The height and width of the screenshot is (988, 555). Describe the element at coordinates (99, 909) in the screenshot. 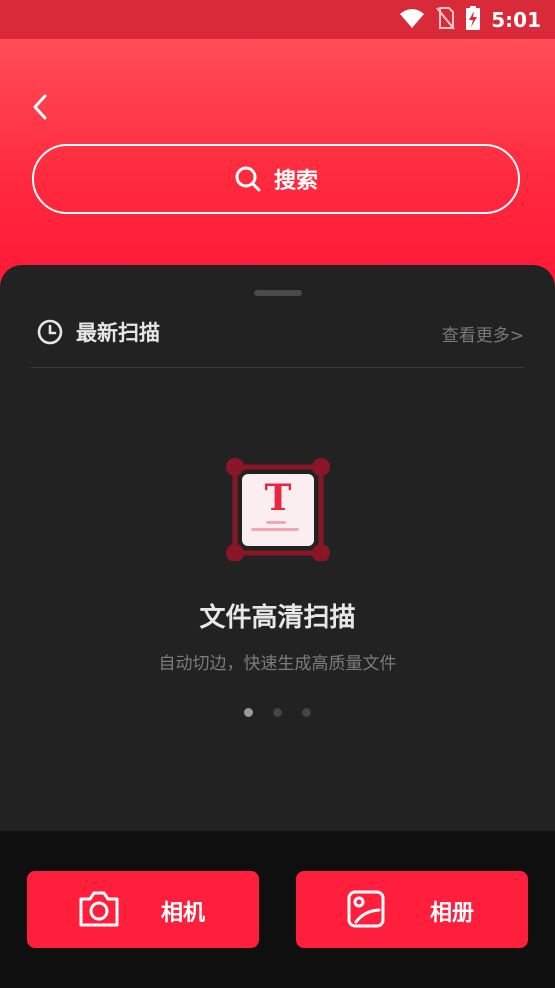

I see `camera-icon` at that location.